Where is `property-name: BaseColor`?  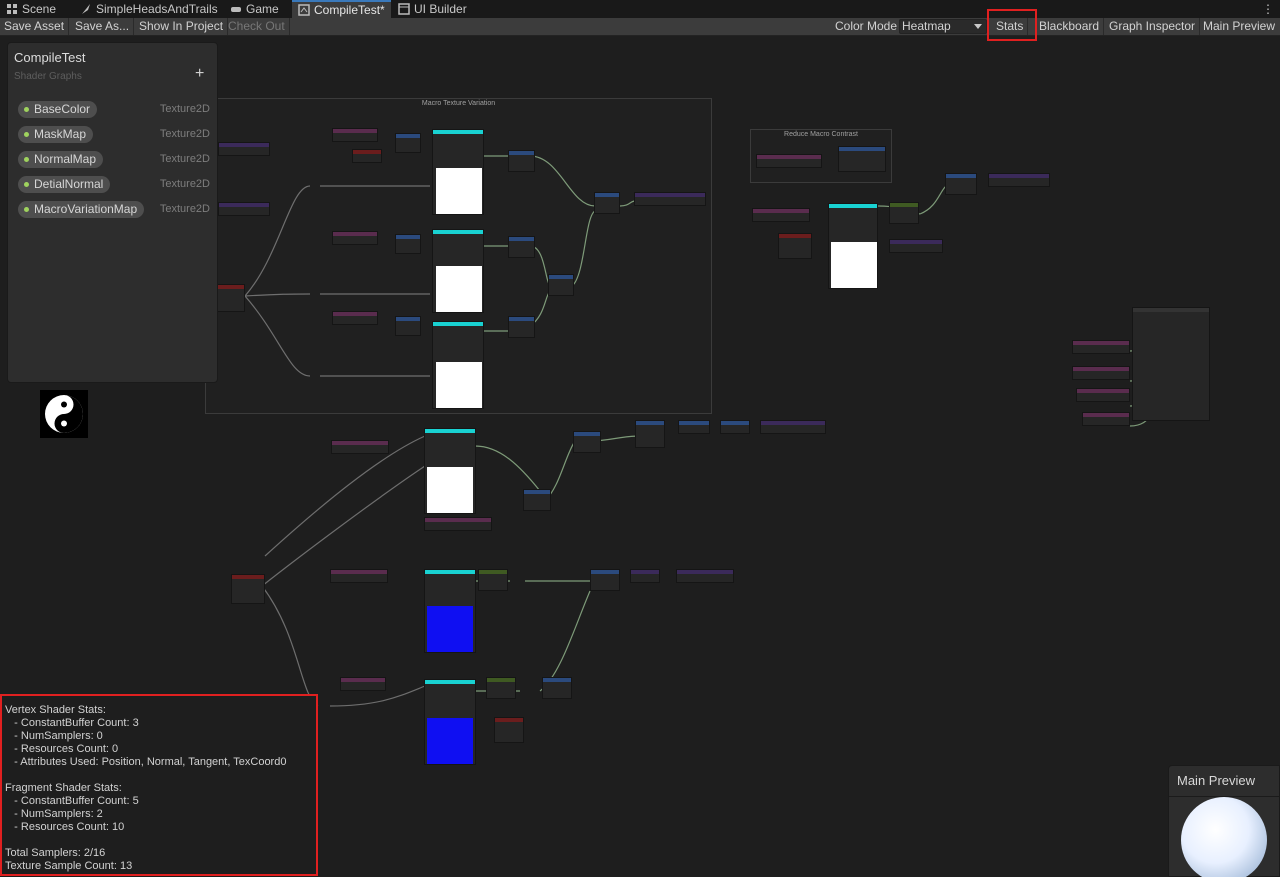 property-name: BaseColor is located at coordinates (62, 109).